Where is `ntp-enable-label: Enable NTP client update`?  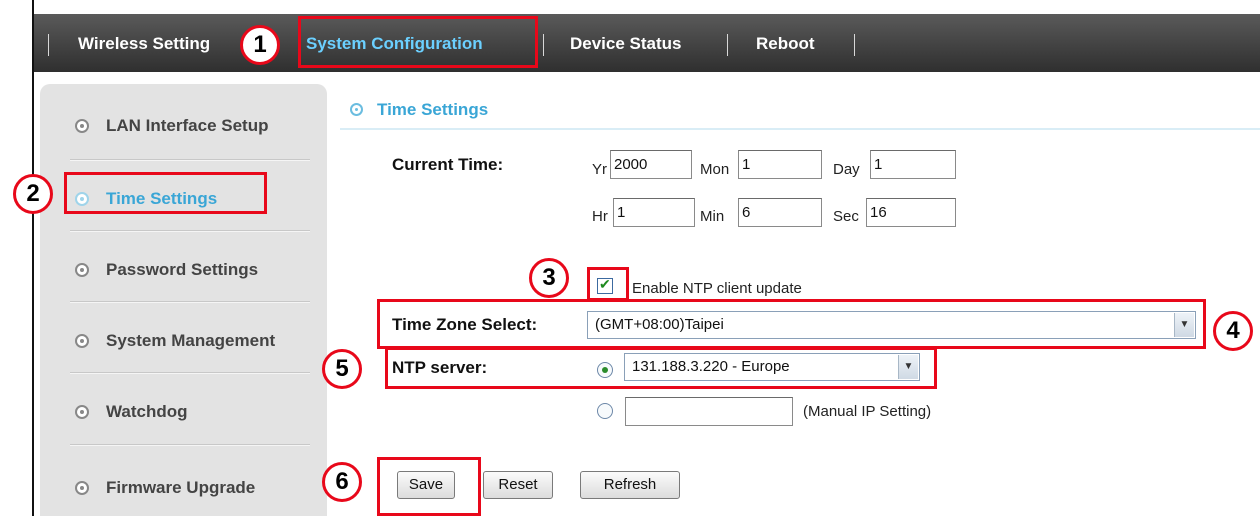
ntp-enable-label: Enable NTP client update is located at coordinates (717, 288).